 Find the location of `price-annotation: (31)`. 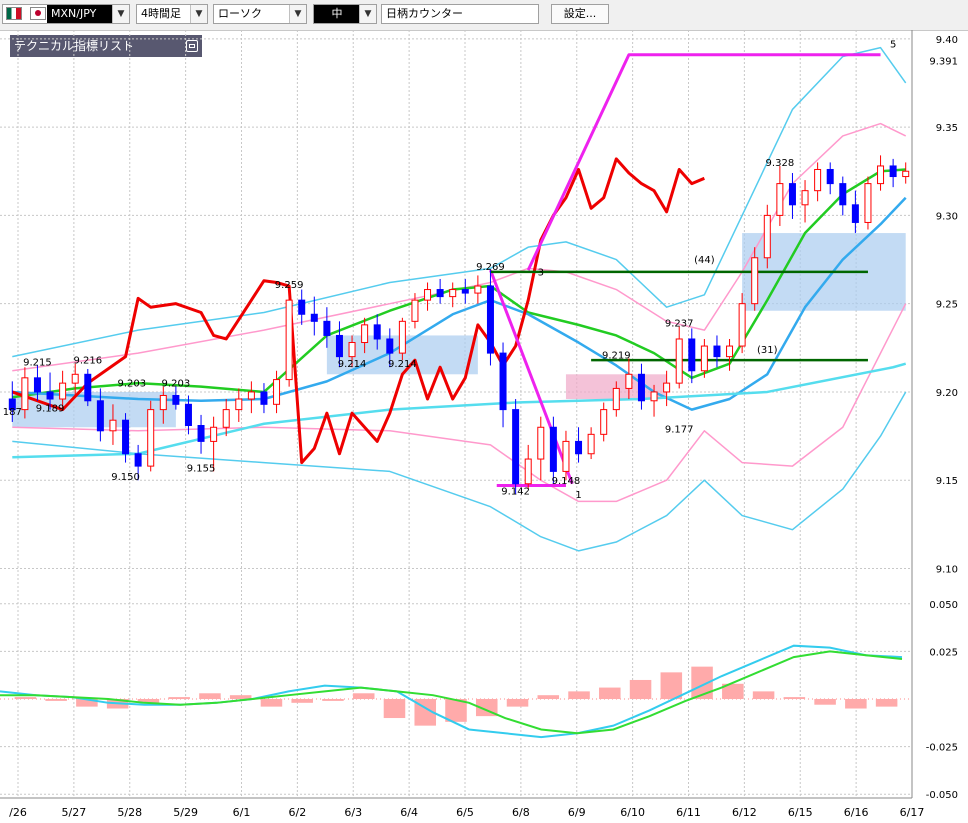

price-annotation: (31) is located at coordinates (767, 350).